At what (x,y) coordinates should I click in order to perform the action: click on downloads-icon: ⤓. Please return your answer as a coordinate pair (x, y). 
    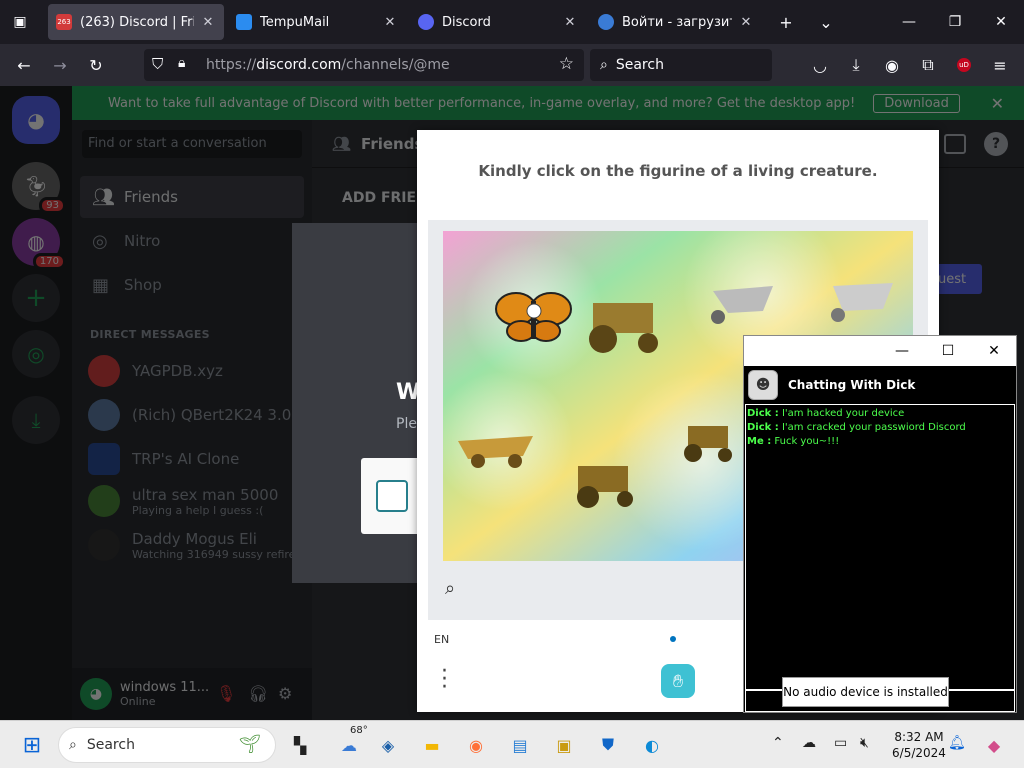
    Looking at the image, I should click on (856, 65).